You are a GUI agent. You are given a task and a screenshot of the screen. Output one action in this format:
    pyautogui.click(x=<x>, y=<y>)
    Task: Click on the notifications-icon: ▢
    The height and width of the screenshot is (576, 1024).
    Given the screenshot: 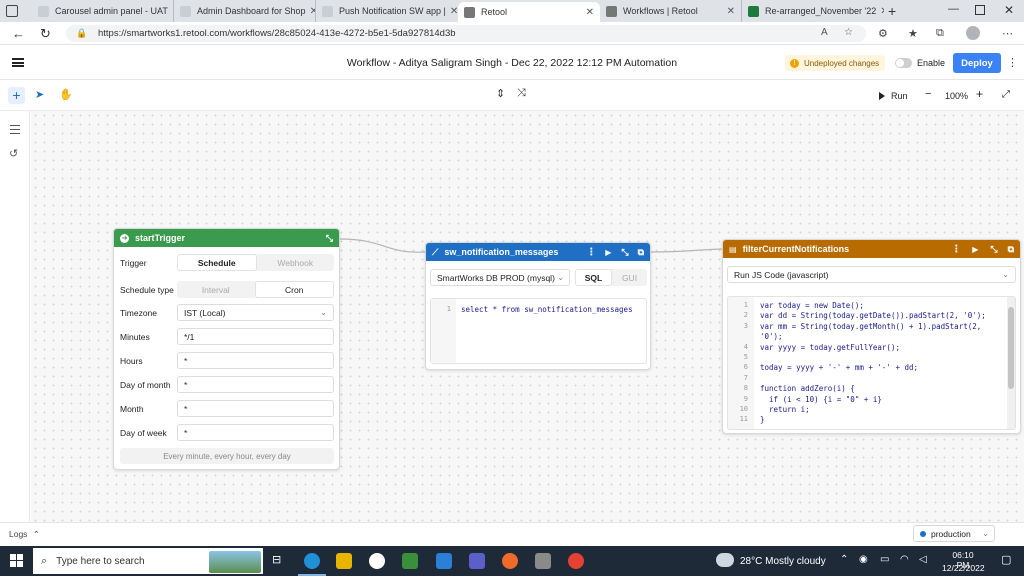 What is the action you would take?
    pyautogui.click(x=1006, y=559)
    